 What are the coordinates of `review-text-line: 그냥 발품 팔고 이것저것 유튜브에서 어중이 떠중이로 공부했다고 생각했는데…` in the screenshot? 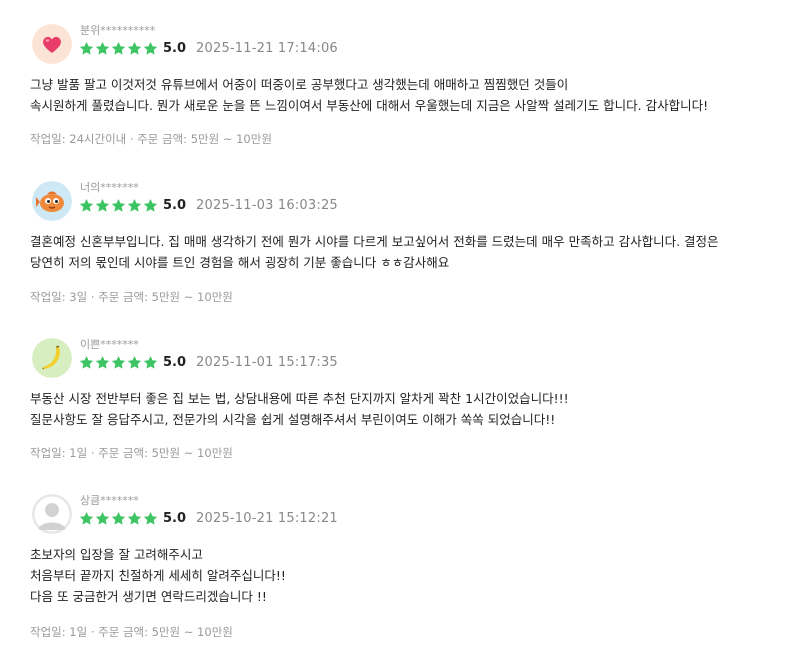 It's located at (299, 84).